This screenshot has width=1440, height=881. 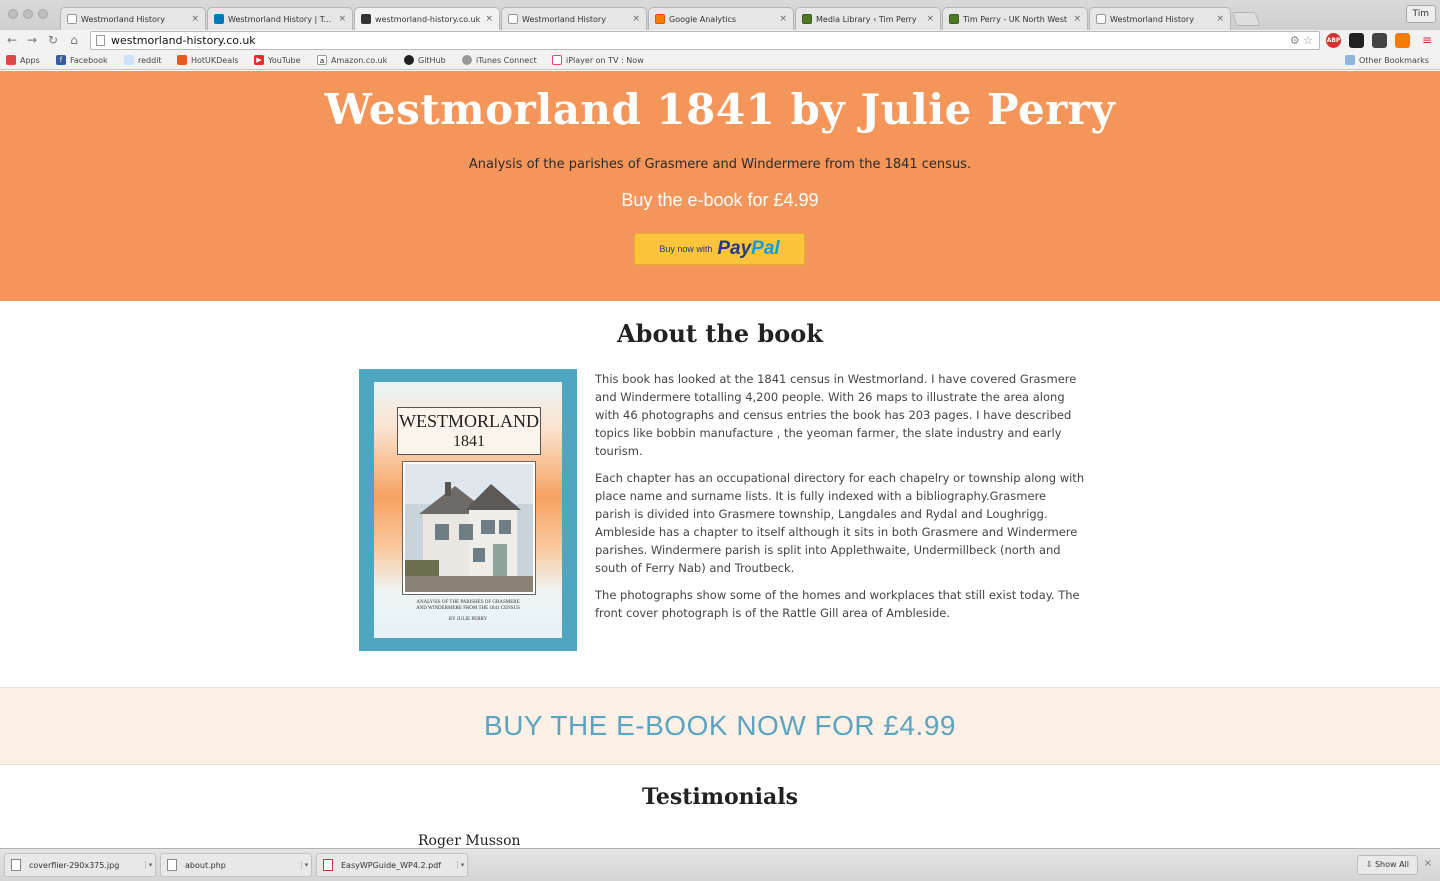 I want to click on pdf-file-icon, so click(x=328, y=865).